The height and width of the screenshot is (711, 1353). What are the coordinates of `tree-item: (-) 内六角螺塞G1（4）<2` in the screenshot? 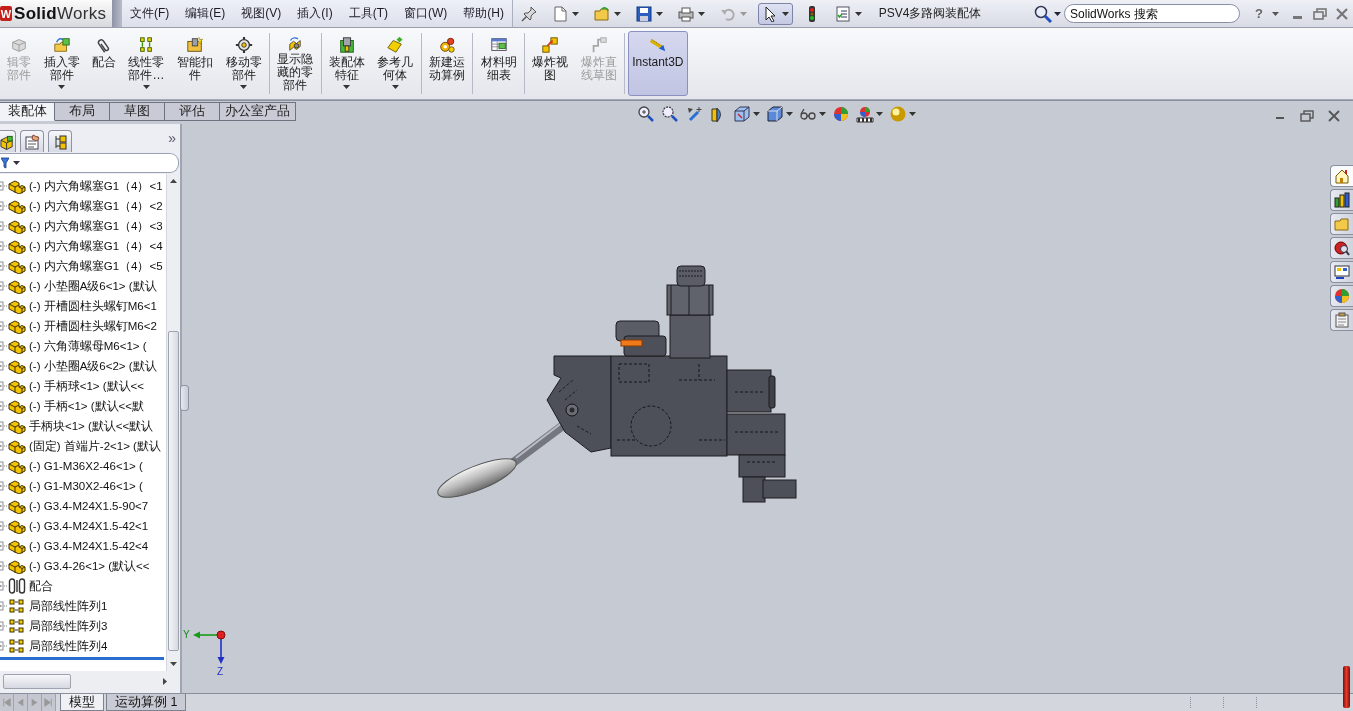 It's located at (81, 206).